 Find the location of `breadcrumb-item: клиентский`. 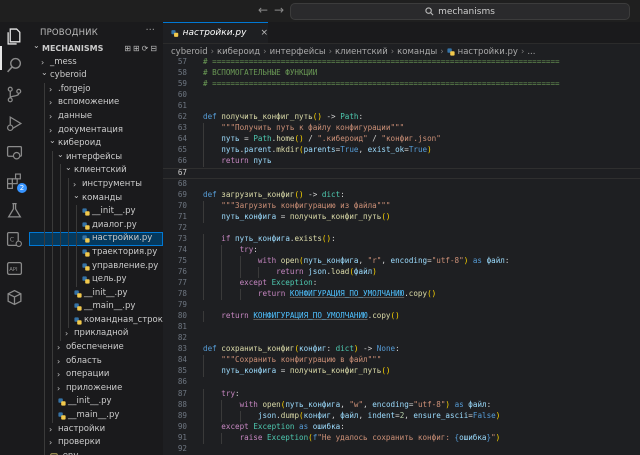

breadcrumb-item: клиентский is located at coordinates (361, 52).